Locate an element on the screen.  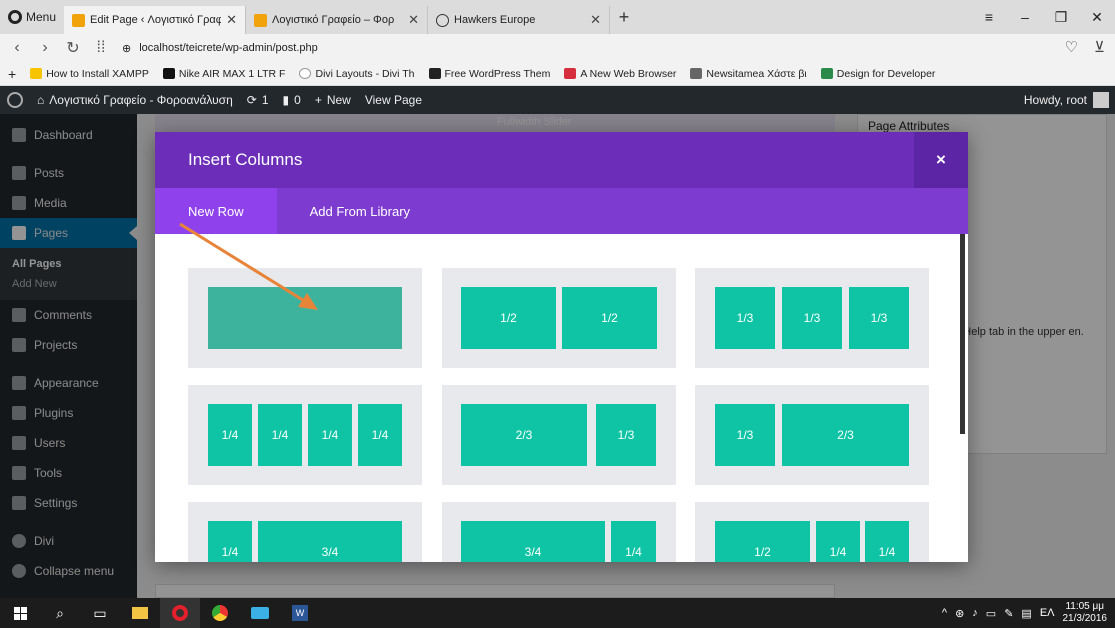
new-content-link: + New is located at coordinates (333, 100).